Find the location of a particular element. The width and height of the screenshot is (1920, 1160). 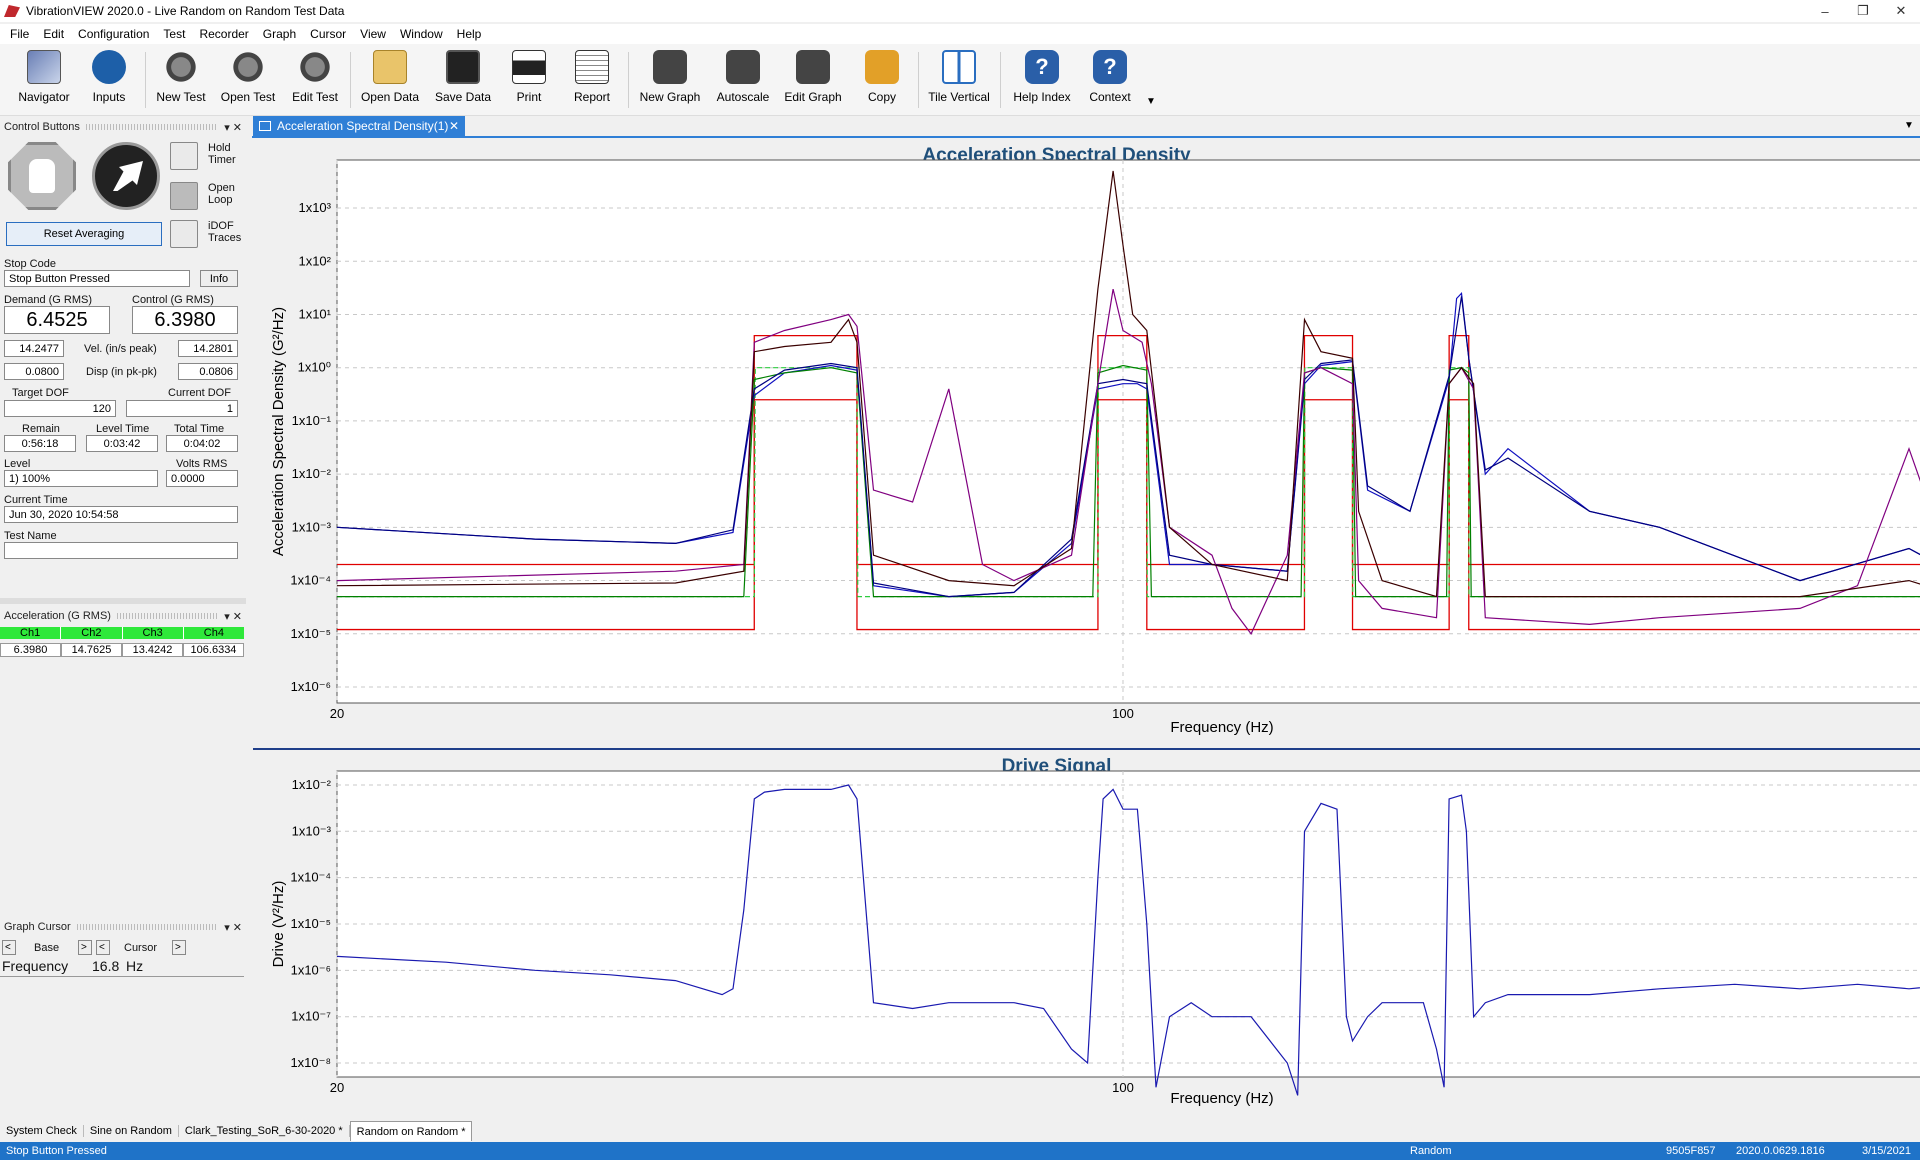

menu-configuration: Configuration is located at coordinates (113, 34).